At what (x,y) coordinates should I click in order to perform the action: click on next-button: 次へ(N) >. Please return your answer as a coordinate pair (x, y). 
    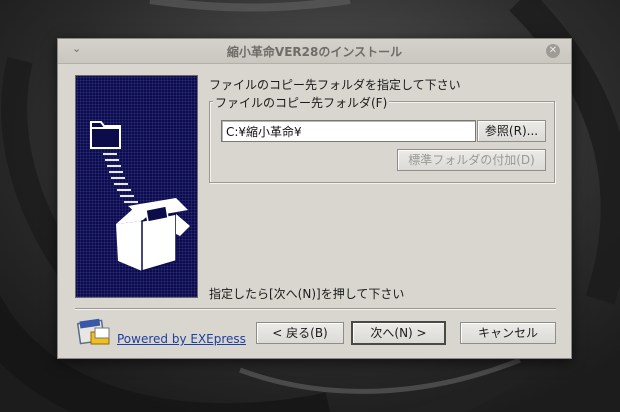
    Looking at the image, I should click on (398, 333).